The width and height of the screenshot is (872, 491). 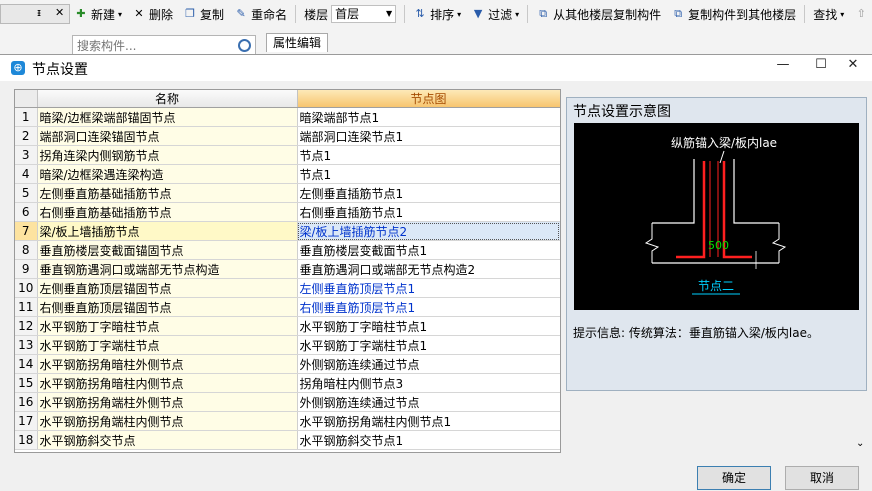 What do you see at coordinates (59, 12) in the screenshot?
I see `close-pane-icon: ✕` at bounding box center [59, 12].